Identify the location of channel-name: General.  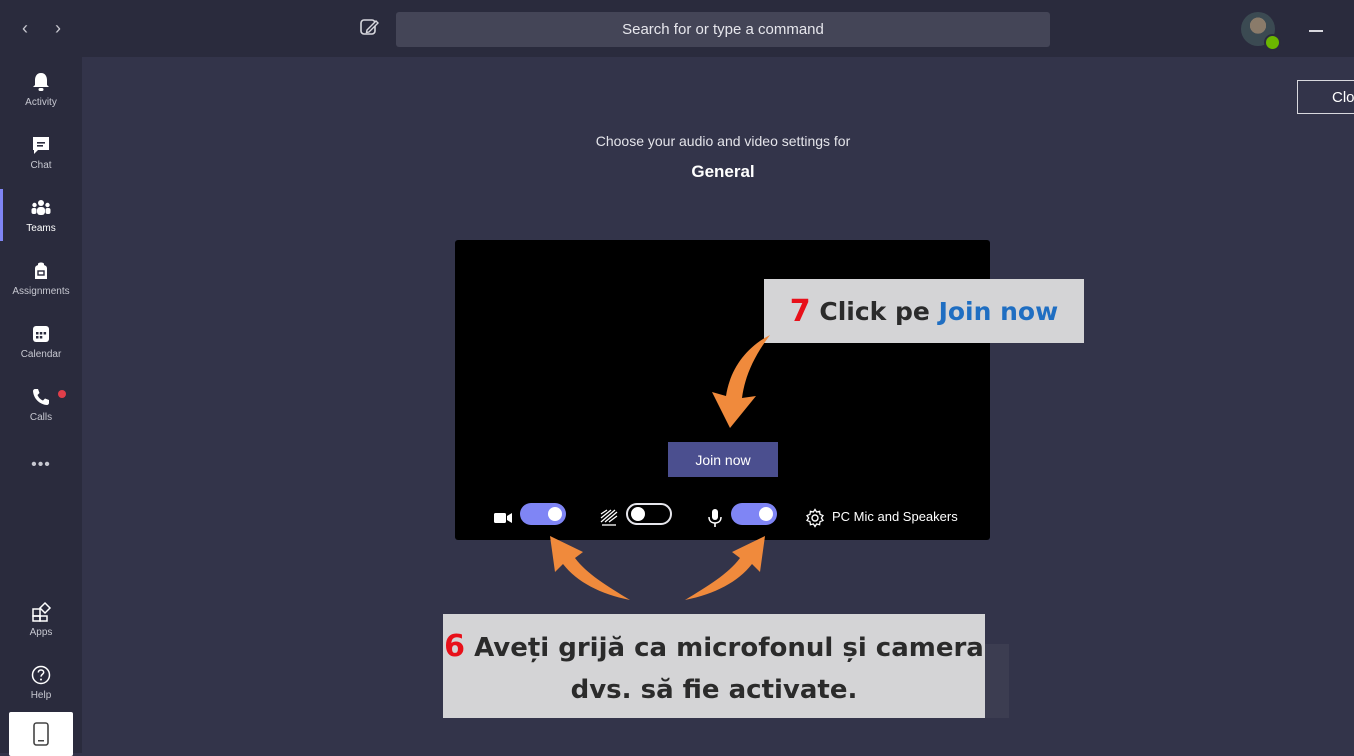
(723, 171).